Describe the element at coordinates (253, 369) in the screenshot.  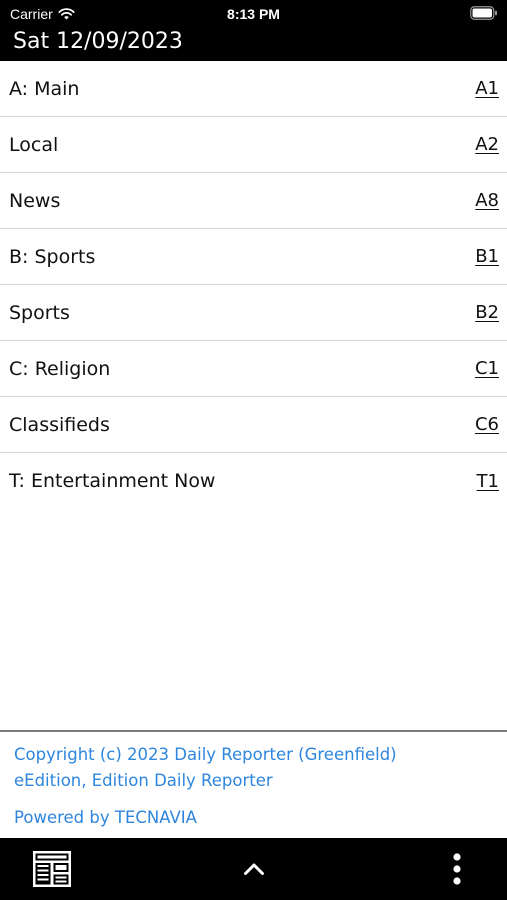
I see `section-row: C: Religion C1` at that location.